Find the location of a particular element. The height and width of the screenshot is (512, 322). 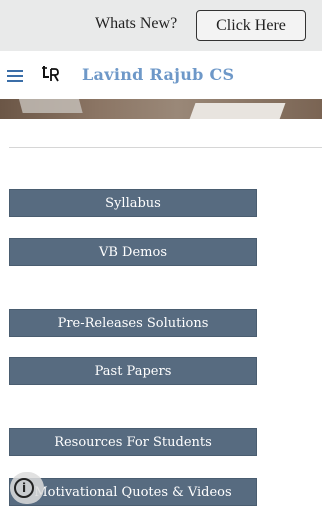

past-papers-button: Past Papers is located at coordinates (133, 371).